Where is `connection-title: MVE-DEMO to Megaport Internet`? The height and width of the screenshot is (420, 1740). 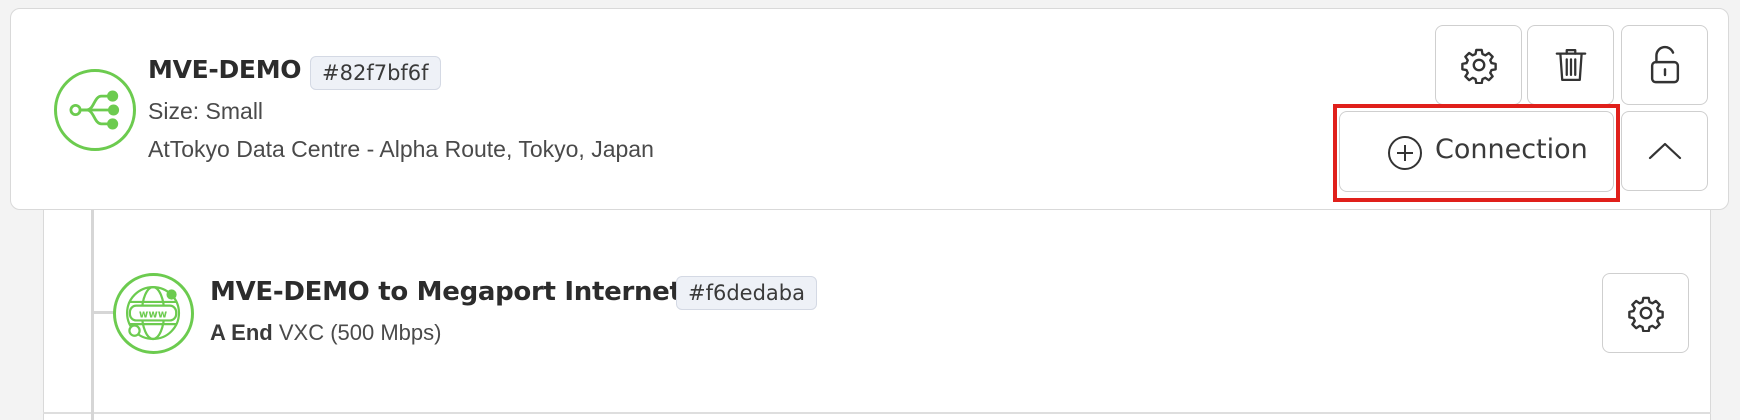 connection-title: MVE-DEMO to Megaport Internet is located at coordinates (446, 292).